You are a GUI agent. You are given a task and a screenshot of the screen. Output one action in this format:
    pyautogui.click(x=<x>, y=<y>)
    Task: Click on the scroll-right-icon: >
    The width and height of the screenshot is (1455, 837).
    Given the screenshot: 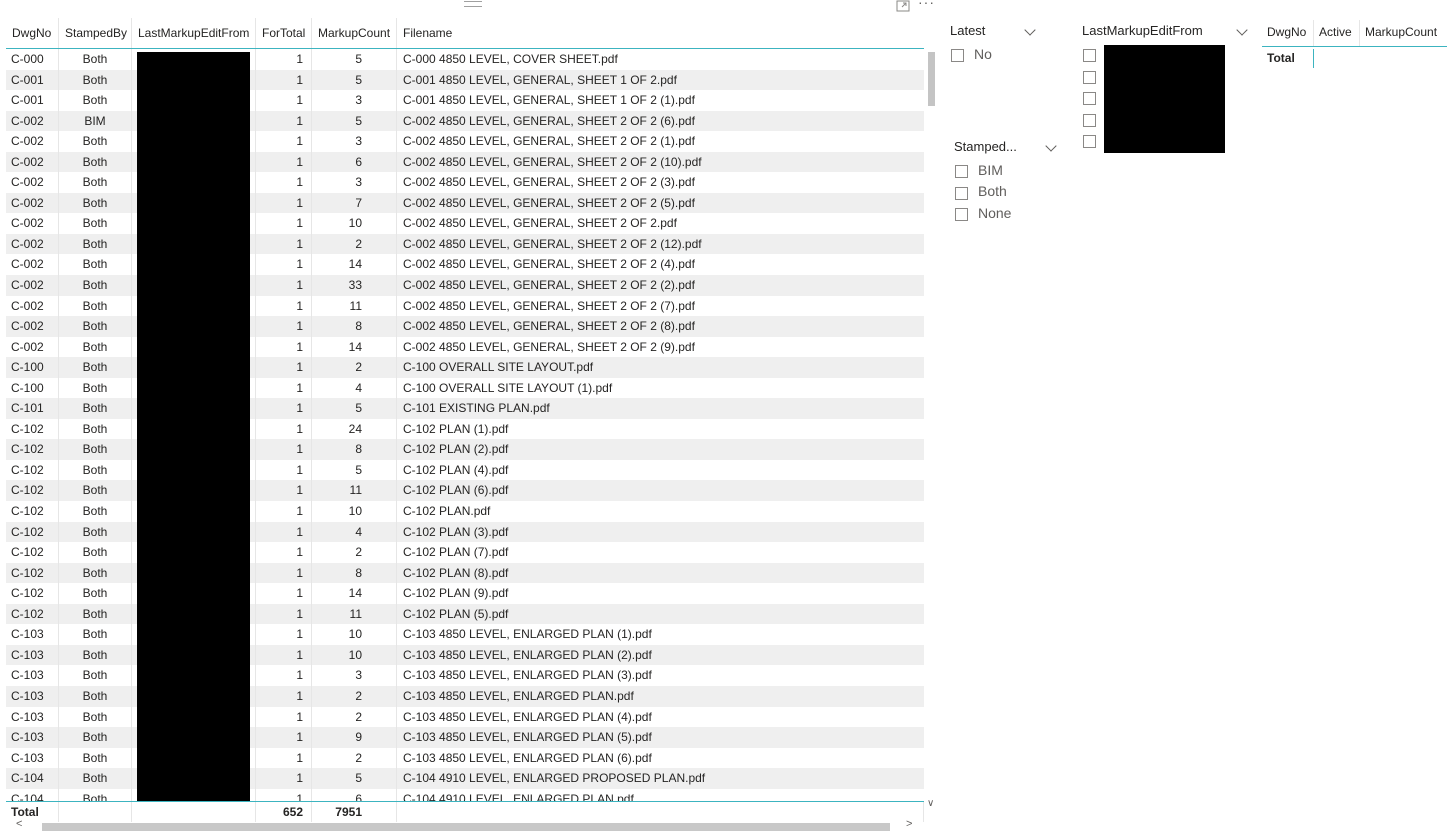 What is the action you would take?
    pyautogui.click(x=909, y=824)
    